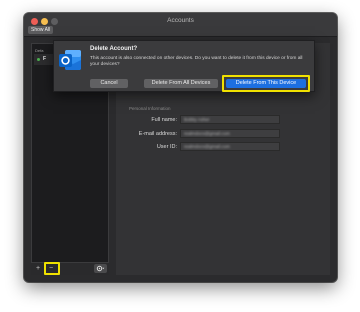 The width and height of the screenshot is (360, 312). What do you see at coordinates (38, 268) in the screenshot?
I see `add-account-button: +` at bounding box center [38, 268].